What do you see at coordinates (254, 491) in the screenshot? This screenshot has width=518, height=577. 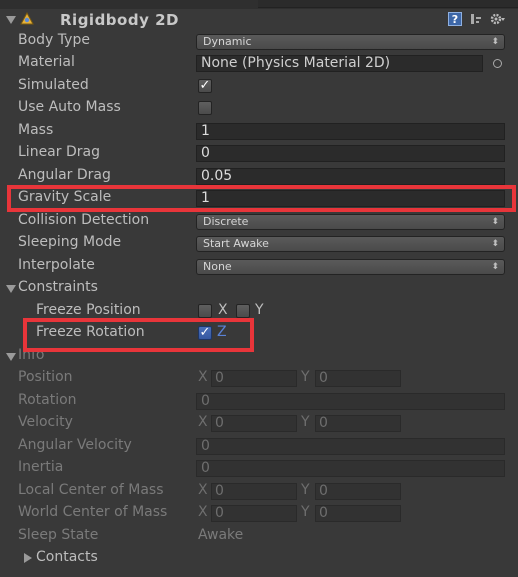 I see `local-com-x-field: 0` at bounding box center [254, 491].